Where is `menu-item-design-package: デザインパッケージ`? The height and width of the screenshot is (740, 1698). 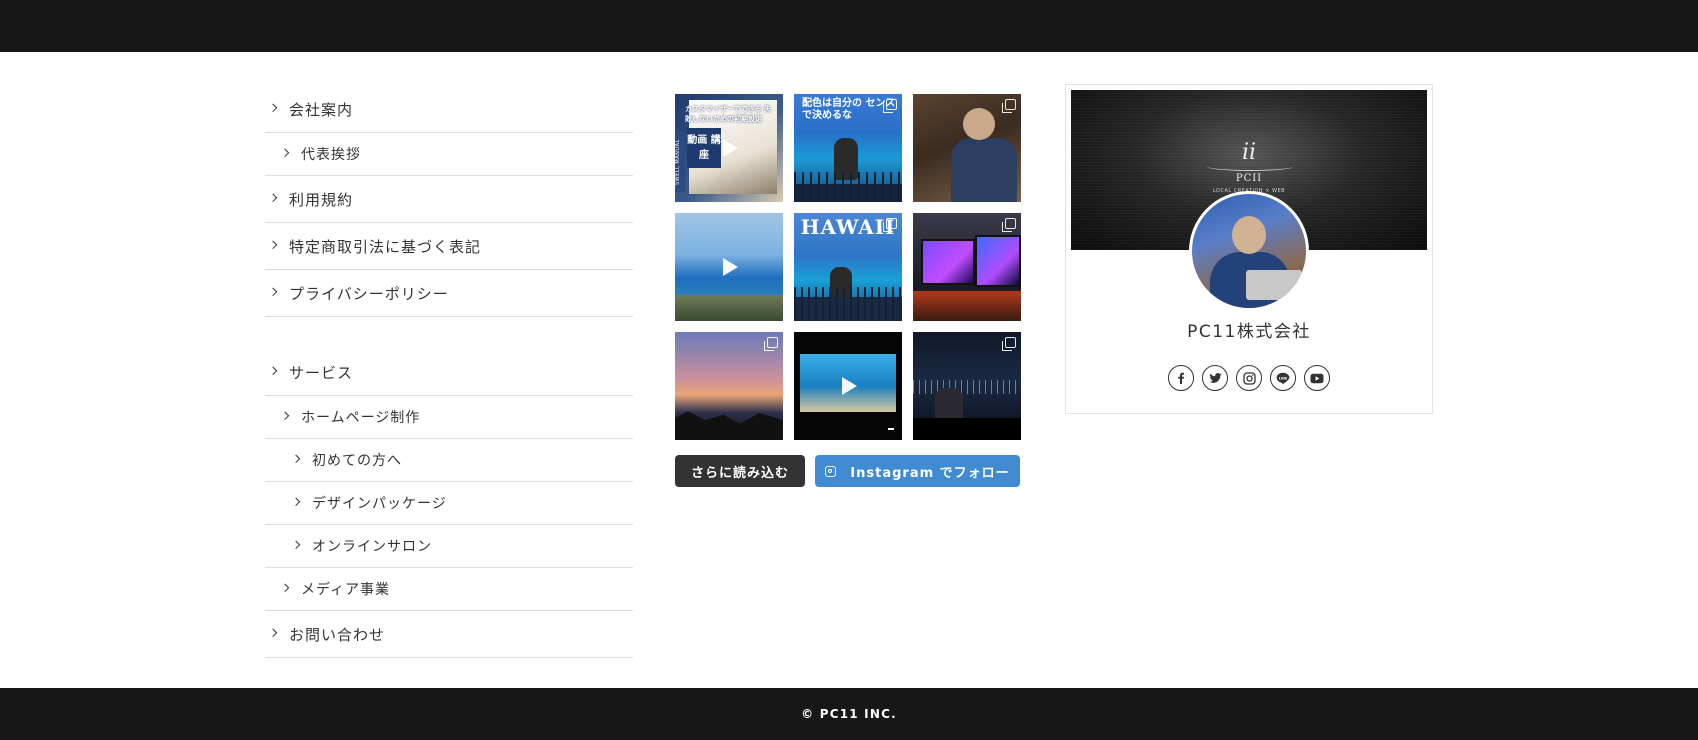
menu-item-design-package: デザインパッケージ is located at coordinates (449, 503).